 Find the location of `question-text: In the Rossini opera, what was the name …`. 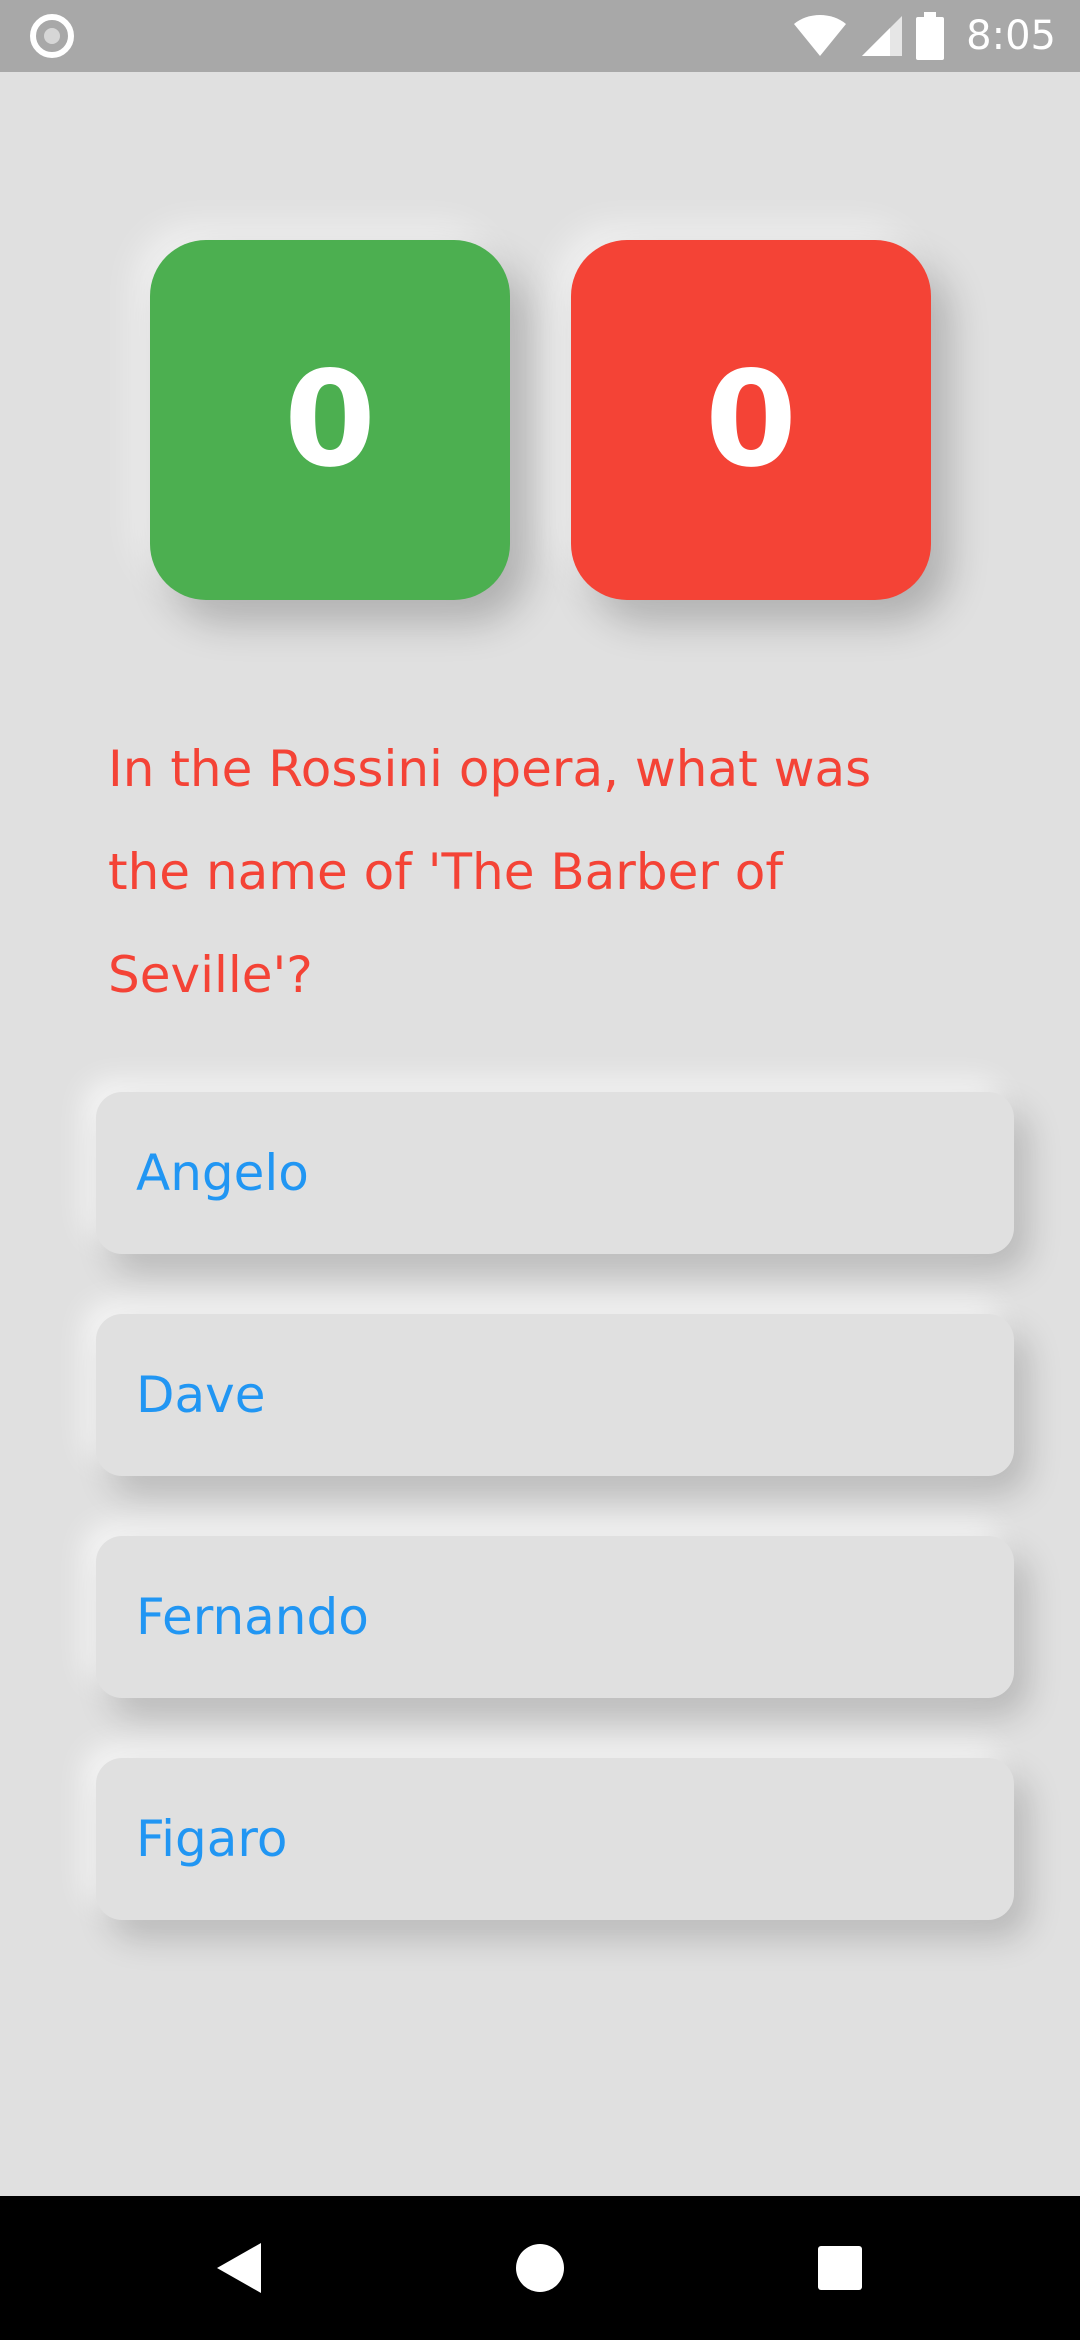

question-text: In the Rossini opera, what was the name … is located at coordinates (490, 872).